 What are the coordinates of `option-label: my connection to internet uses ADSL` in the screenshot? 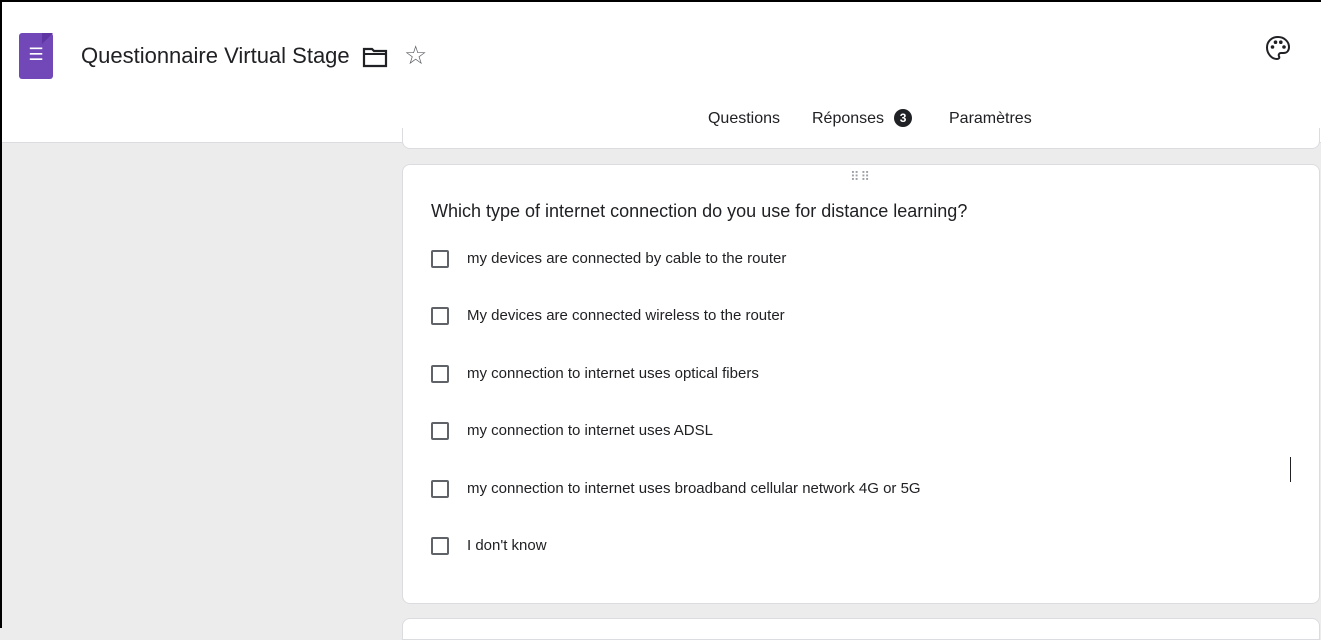 It's located at (590, 430).